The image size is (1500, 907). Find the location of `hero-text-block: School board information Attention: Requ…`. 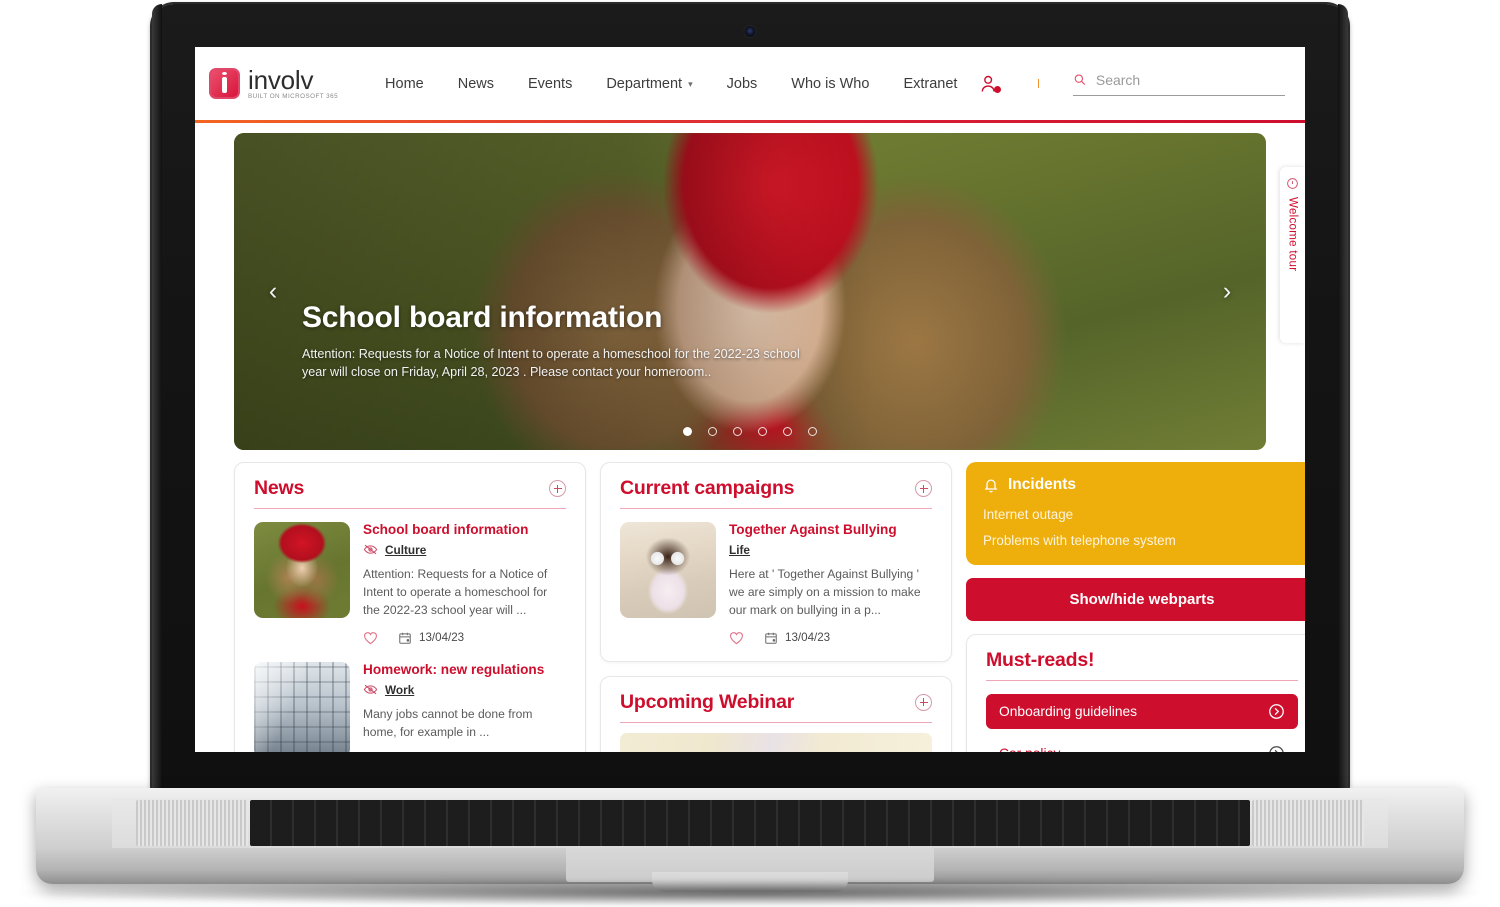

hero-text-block: School board information Attention: Requ… is located at coordinates (562, 341).